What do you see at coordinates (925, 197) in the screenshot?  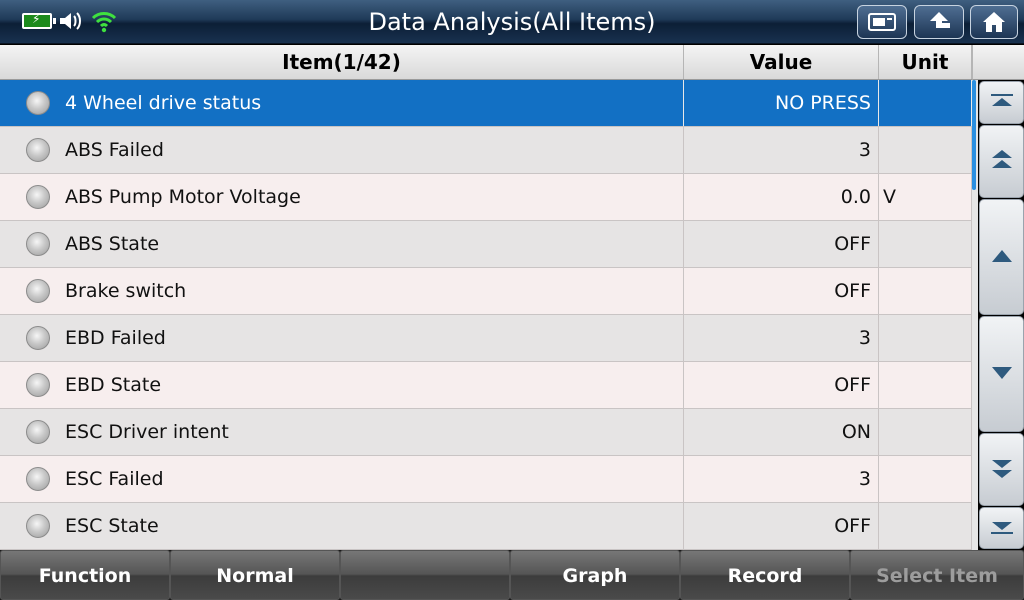 I see `unit-cell: V` at bounding box center [925, 197].